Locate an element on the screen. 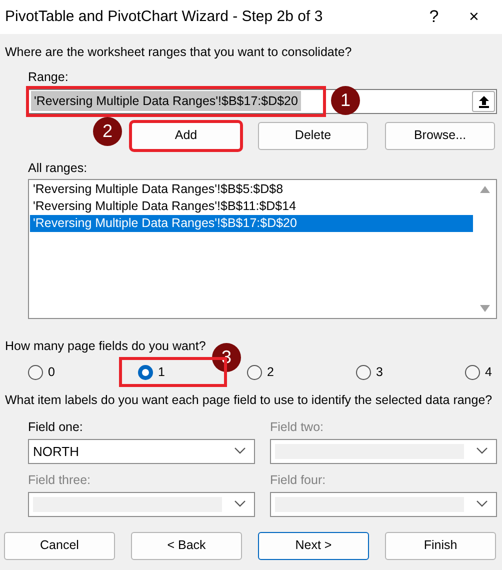  field-label: Field four: is located at coordinates (298, 480).